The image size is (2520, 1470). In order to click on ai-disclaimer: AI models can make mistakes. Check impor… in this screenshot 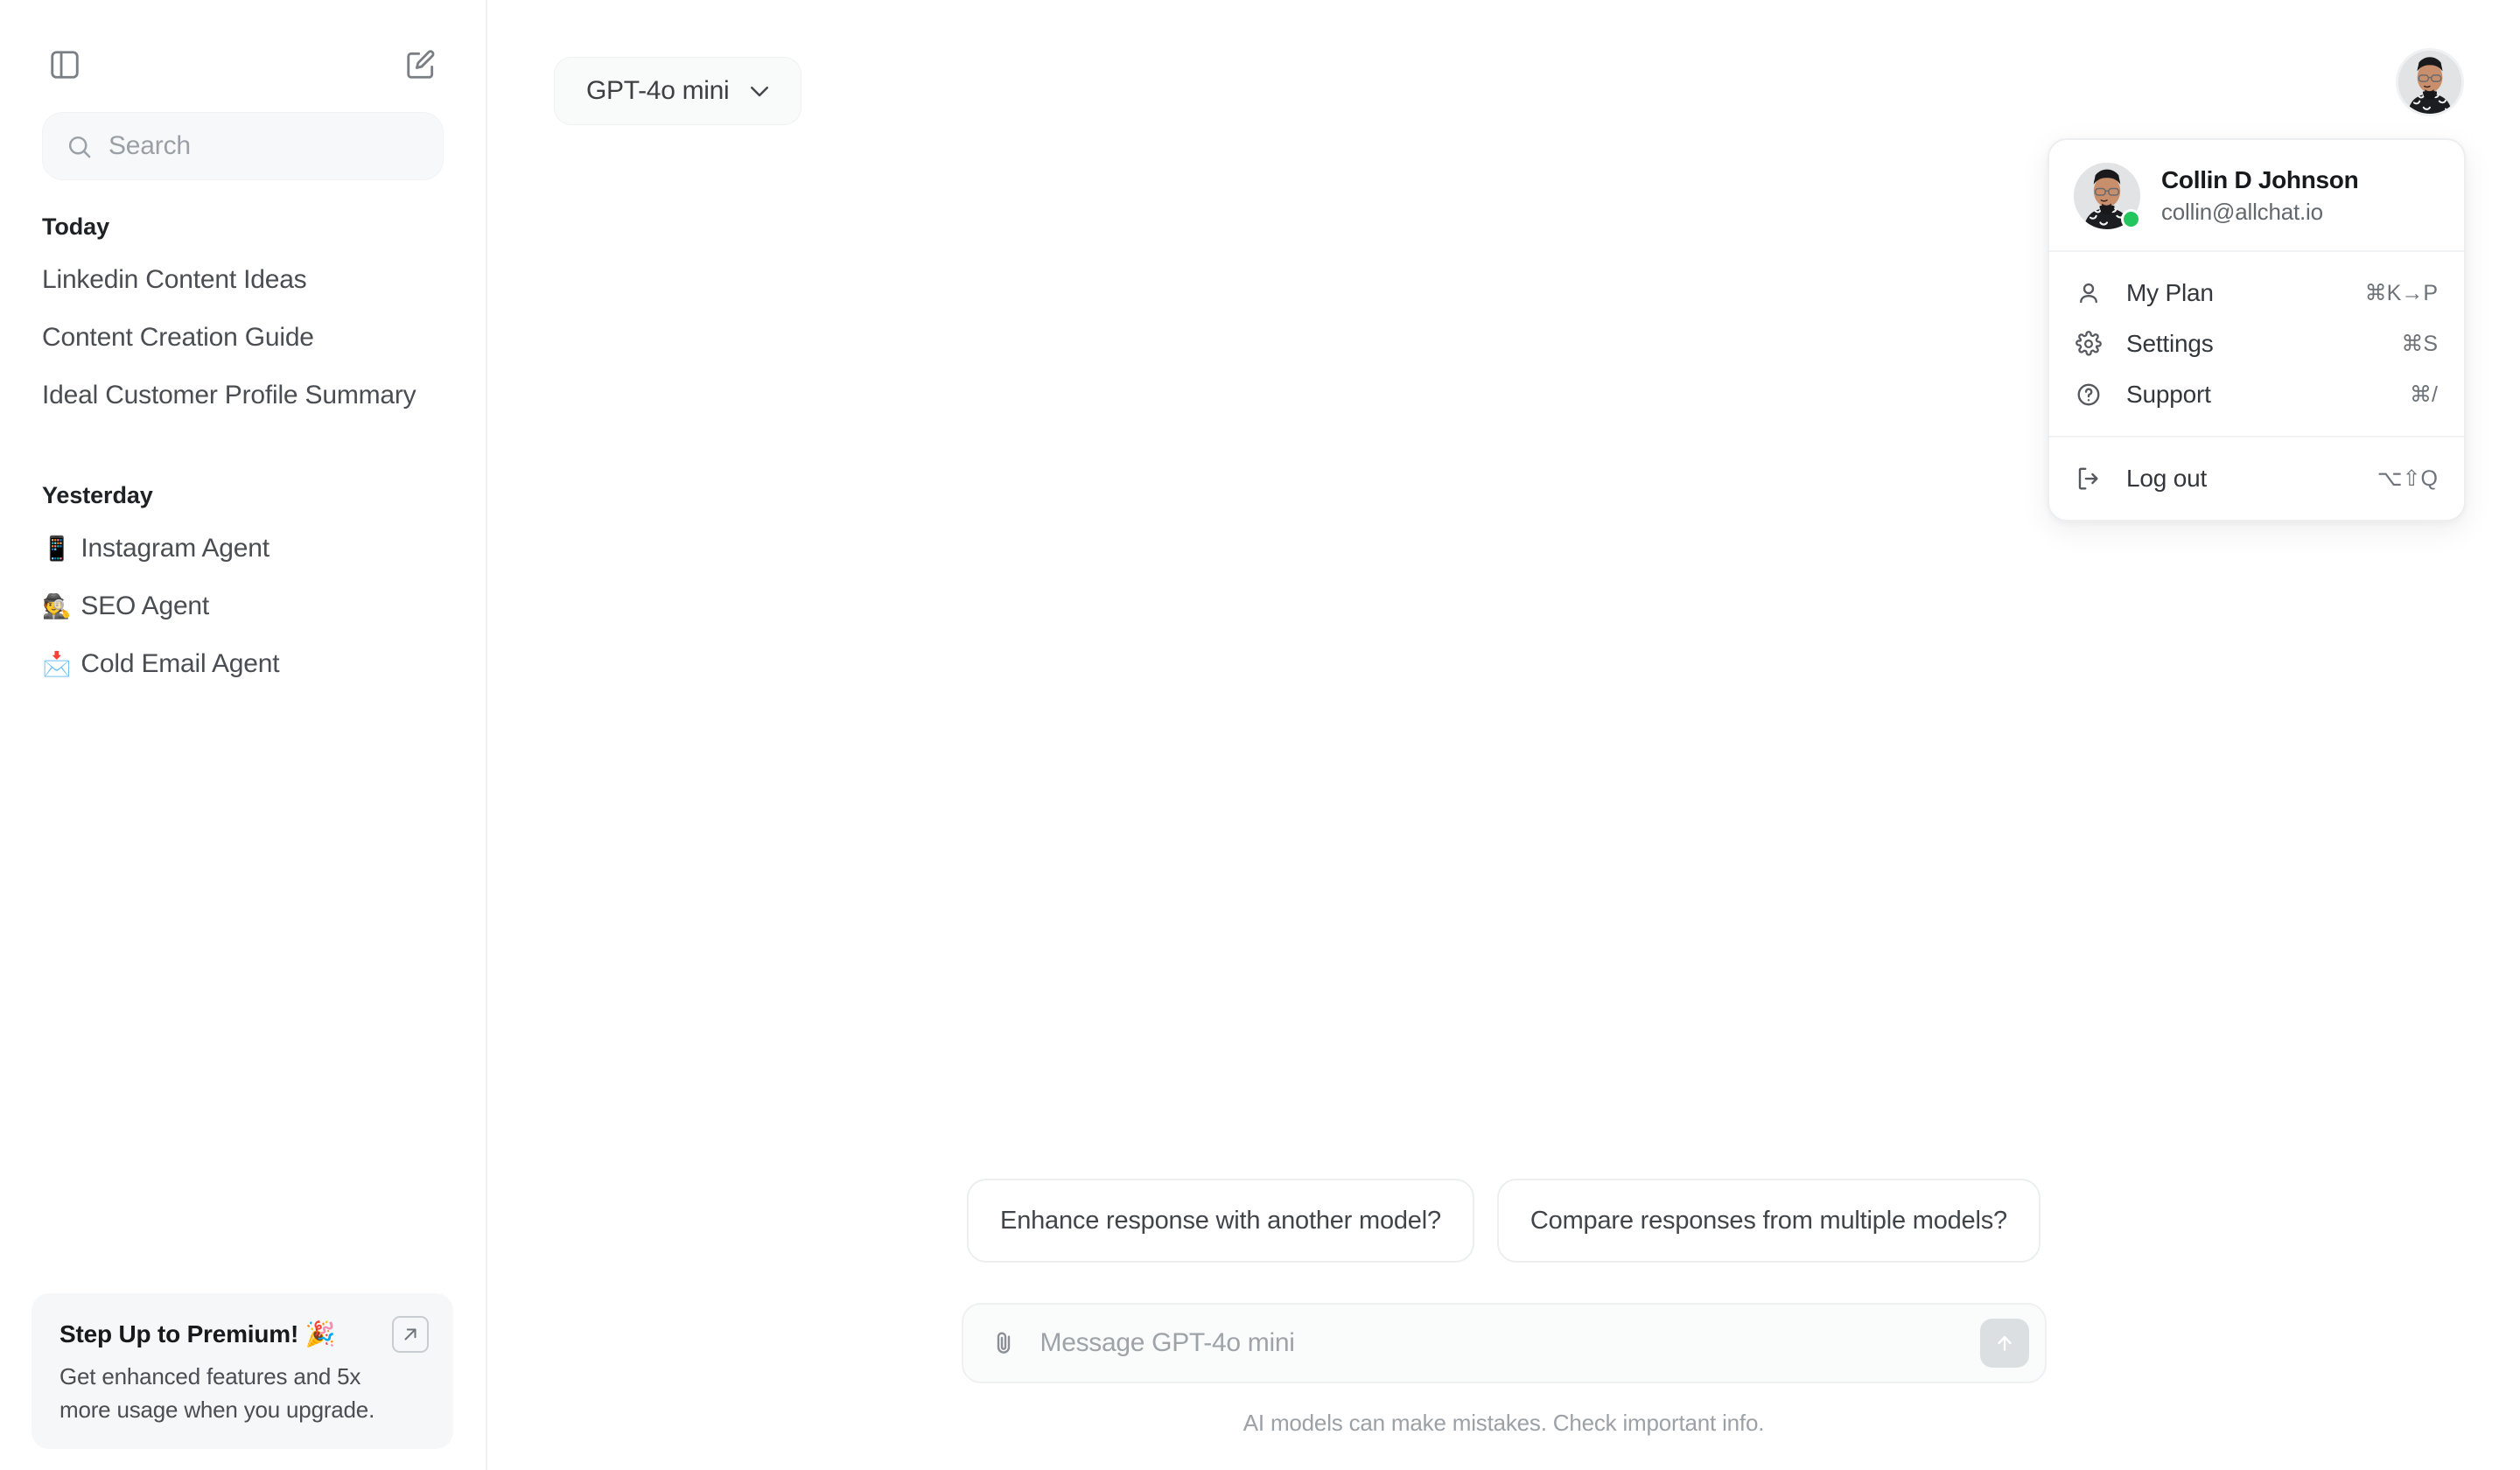, I will do `click(1503, 1423)`.